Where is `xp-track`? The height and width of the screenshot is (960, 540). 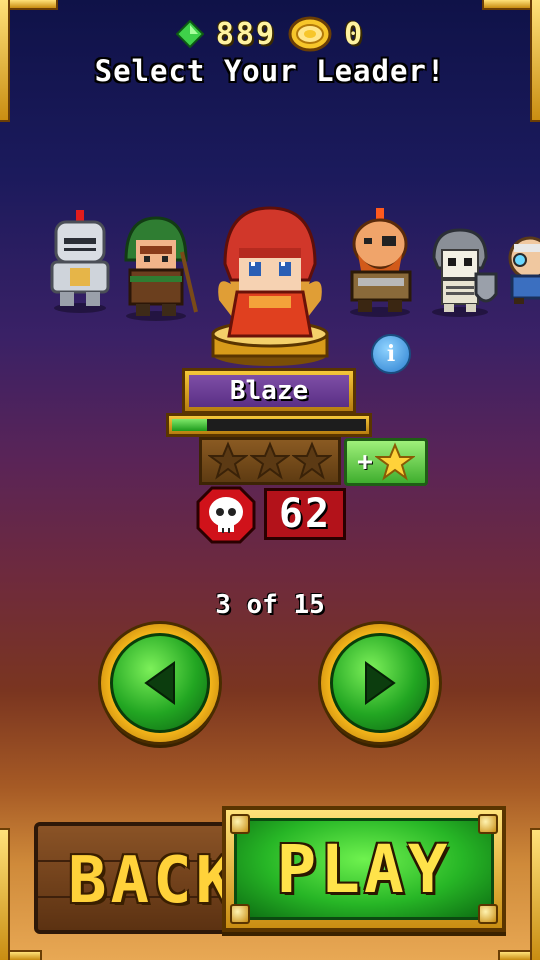
xp-track is located at coordinates (269, 425).